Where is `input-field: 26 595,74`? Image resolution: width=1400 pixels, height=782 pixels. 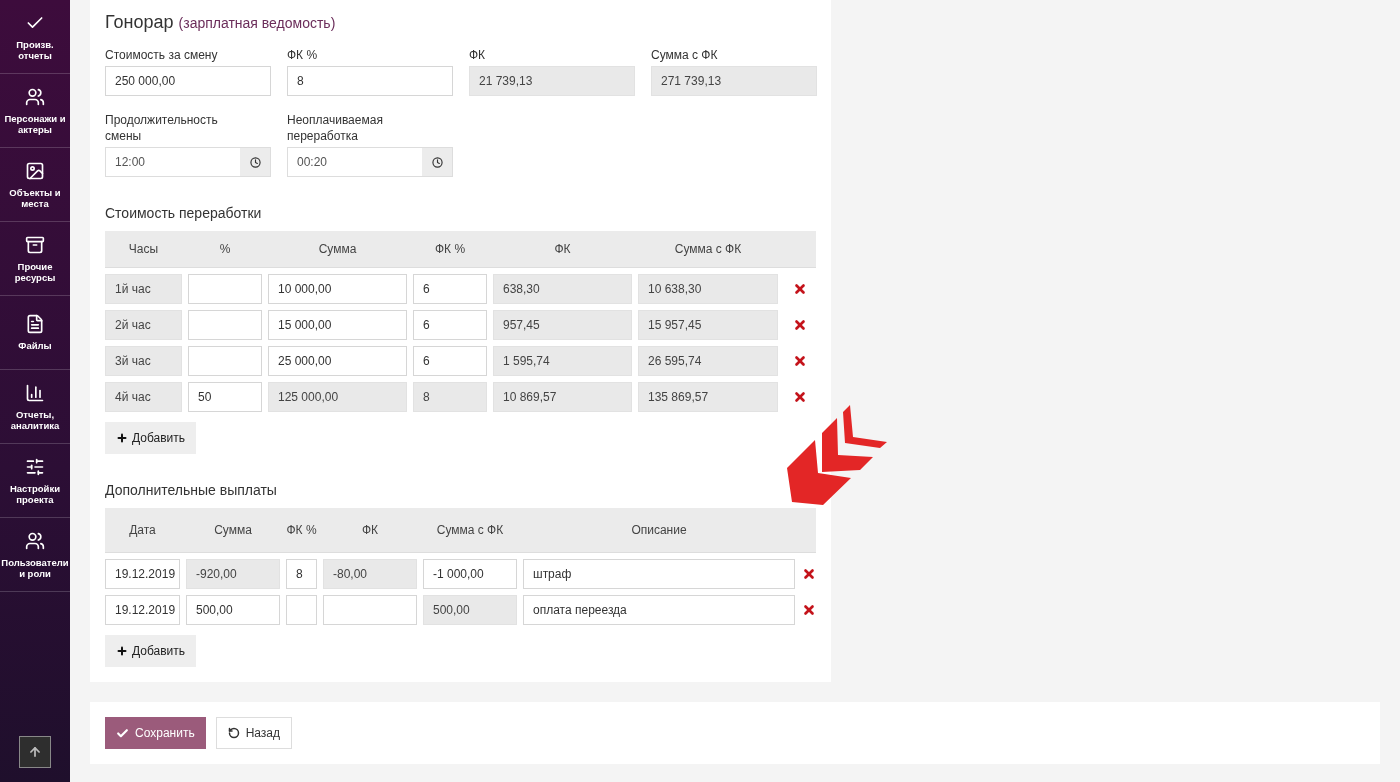 input-field: 26 595,74 is located at coordinates (708, 361).